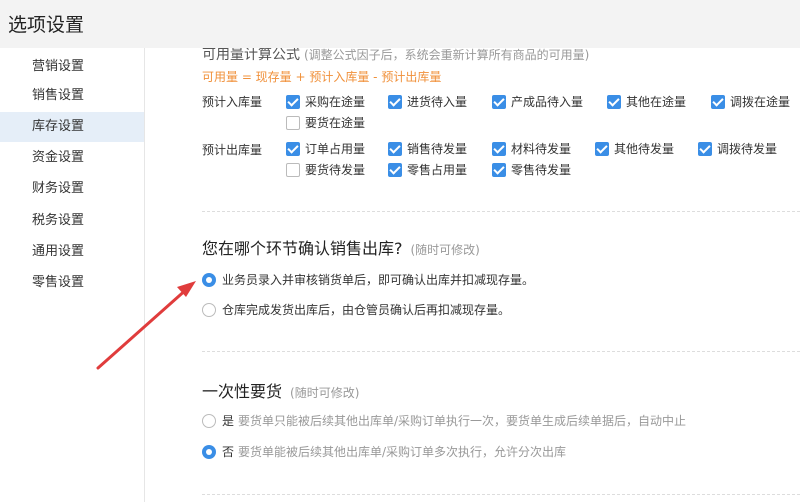 The image size is (800, 502). What do you see at coordinates (531, 148) in the screenshot?
I see `checkbox-material-pending-out: 材料待发量` at bounding box center [531, 148].